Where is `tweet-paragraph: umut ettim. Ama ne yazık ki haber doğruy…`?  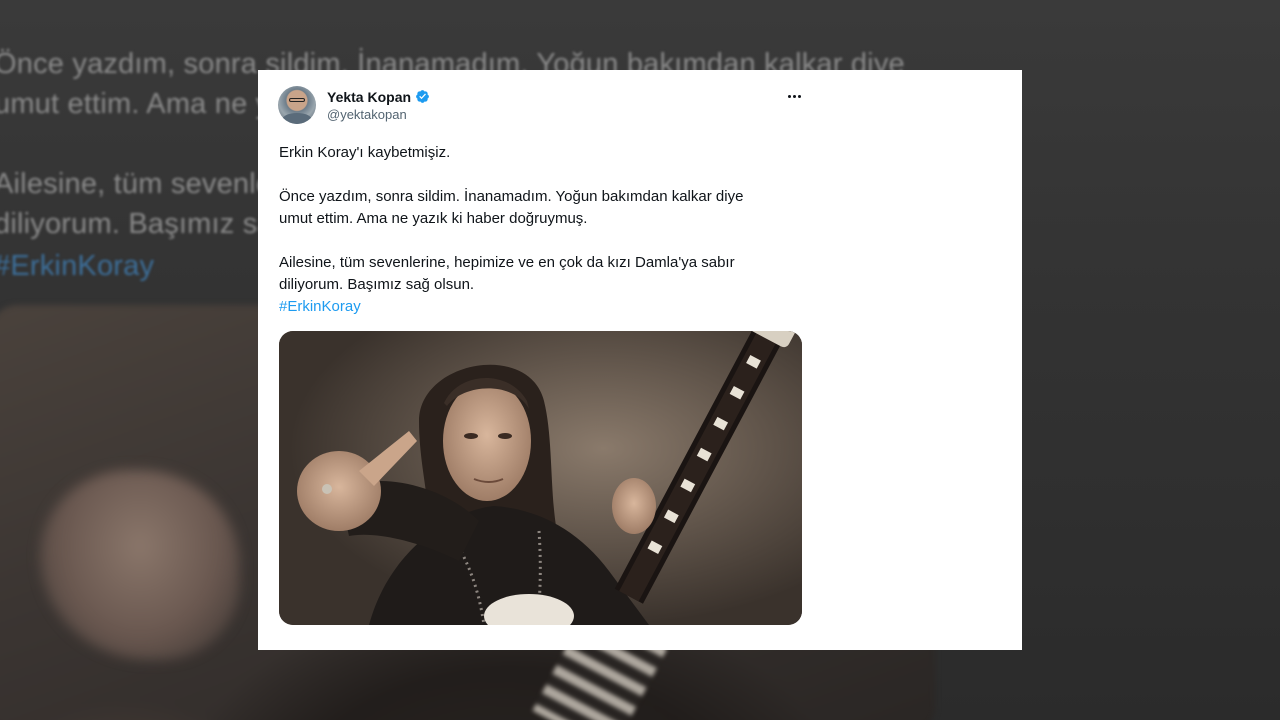
tweet-paragraph: umut ettim. Ama ne yazık ki haber doğruy… is located at coordinates (433, 218).